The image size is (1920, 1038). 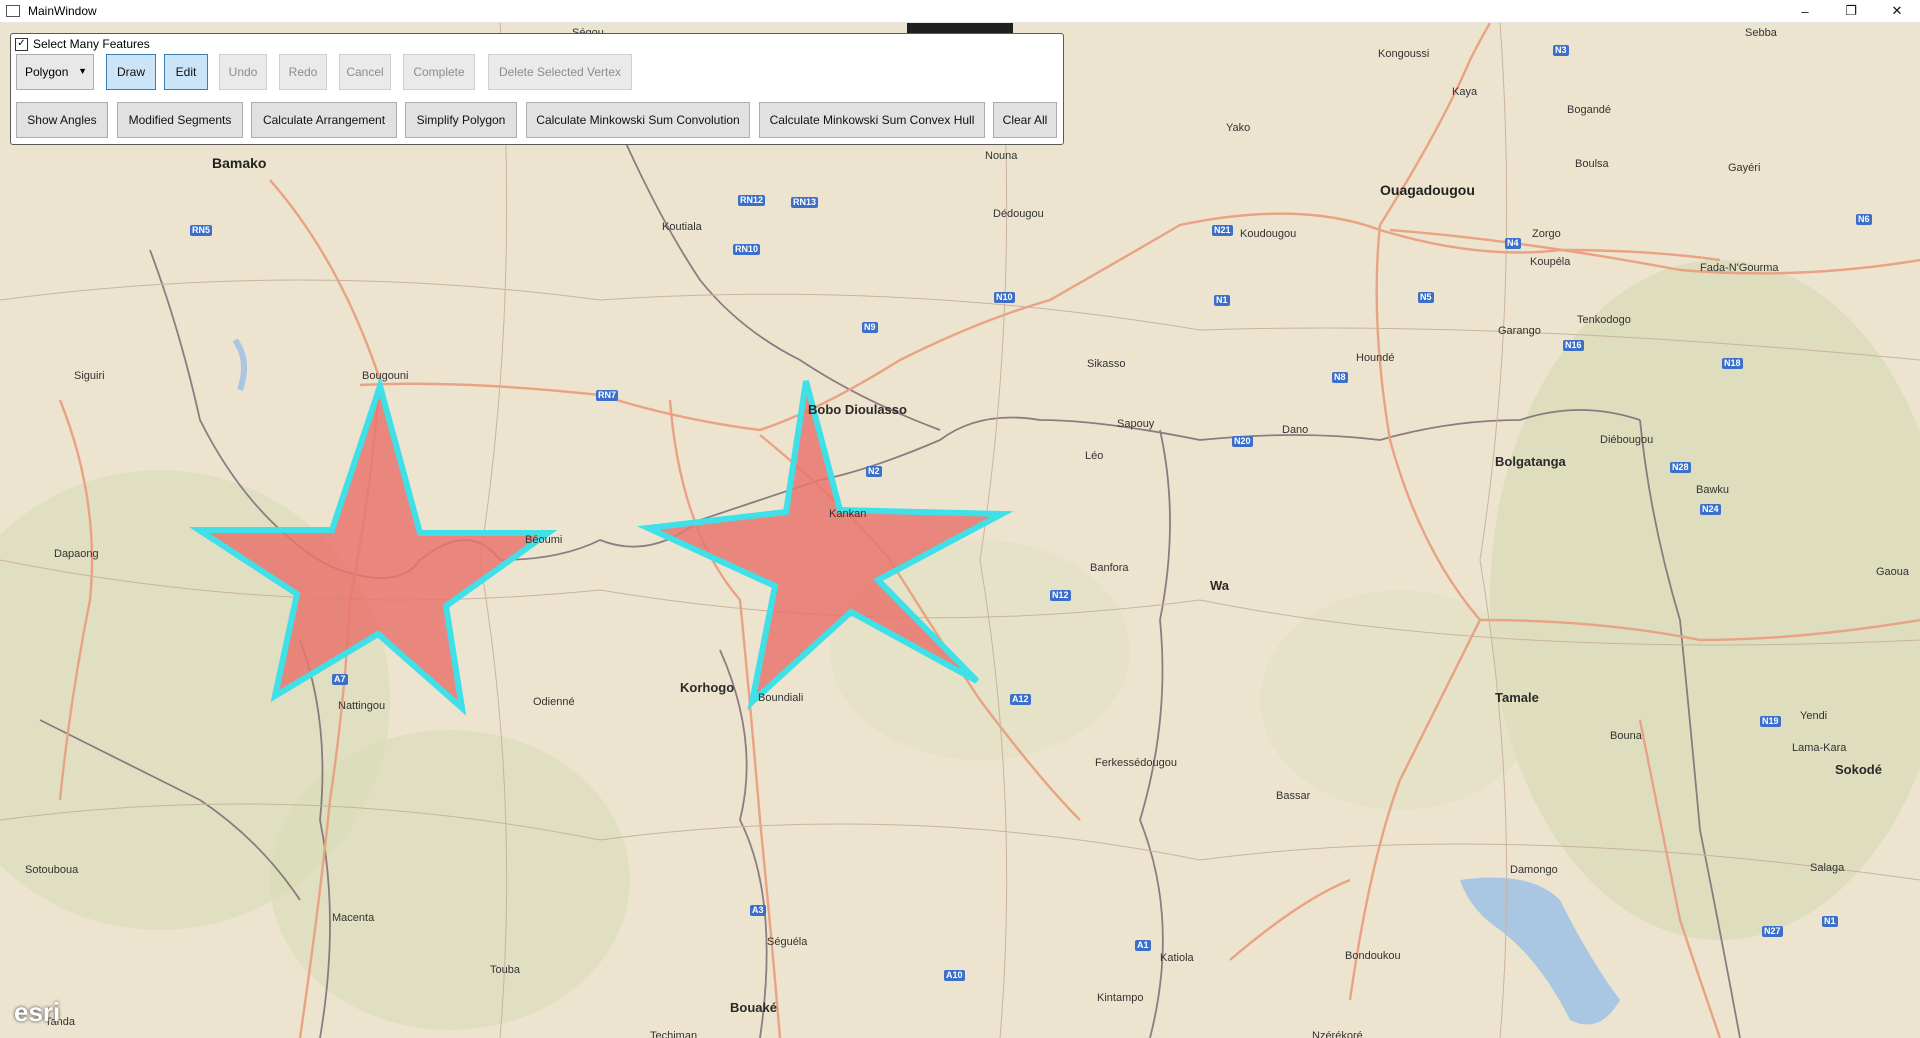 I want to click on route-shield: A3, so click(x=758, y=910).